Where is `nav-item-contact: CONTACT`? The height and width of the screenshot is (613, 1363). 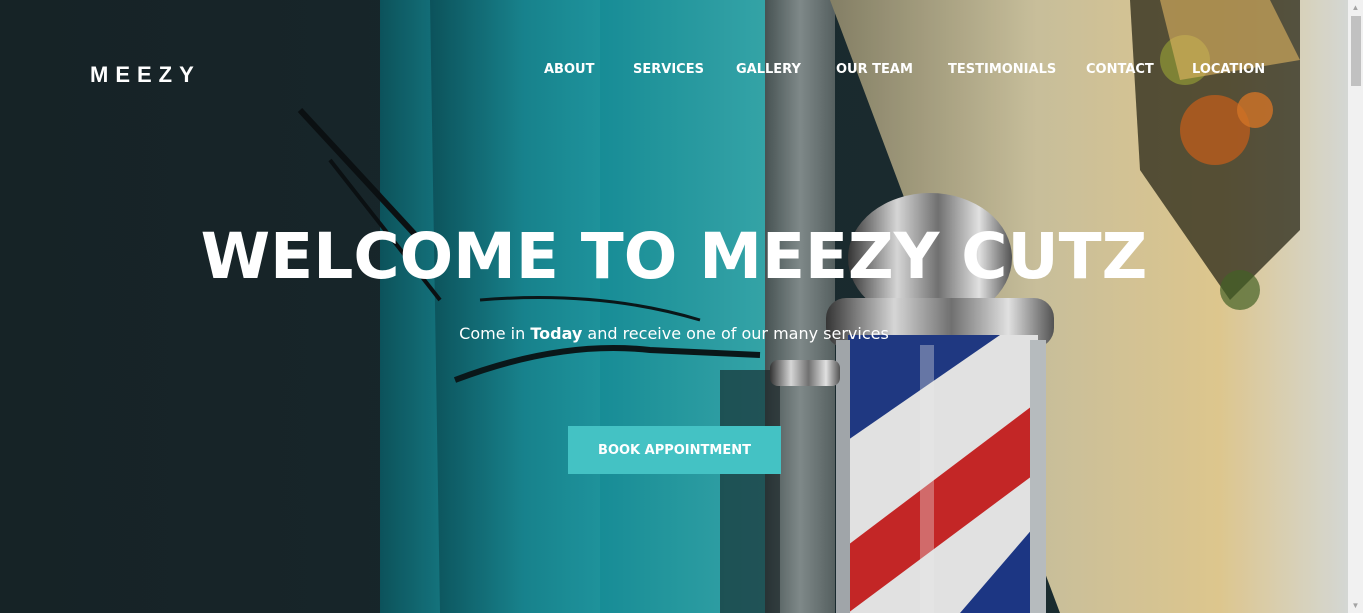 nav-item-contact: CONTACT is located at coordinates (1120, 69).